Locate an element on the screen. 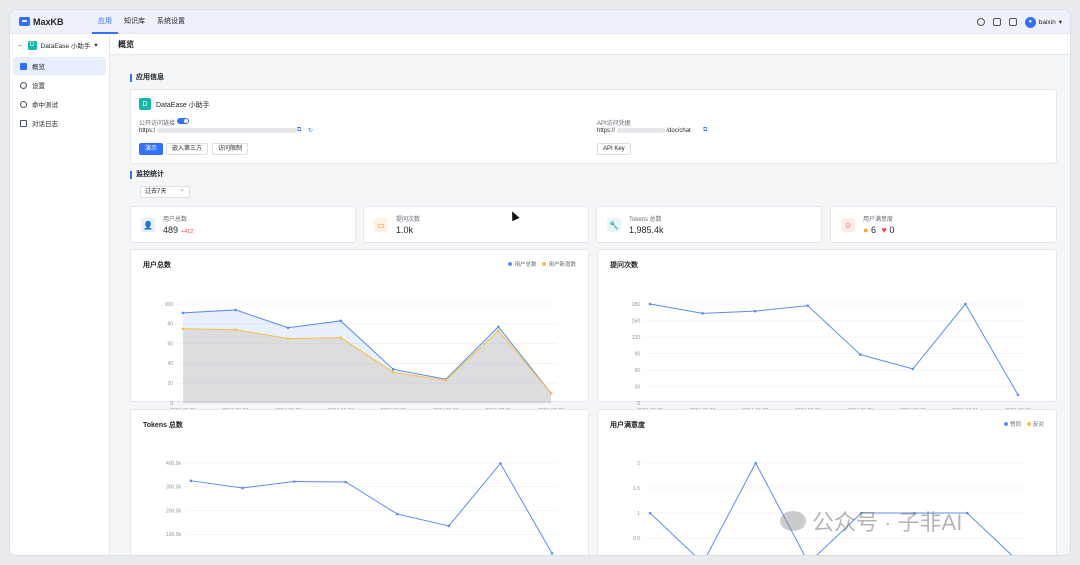  logo: MaxKB is located at coordinates (54, 22).